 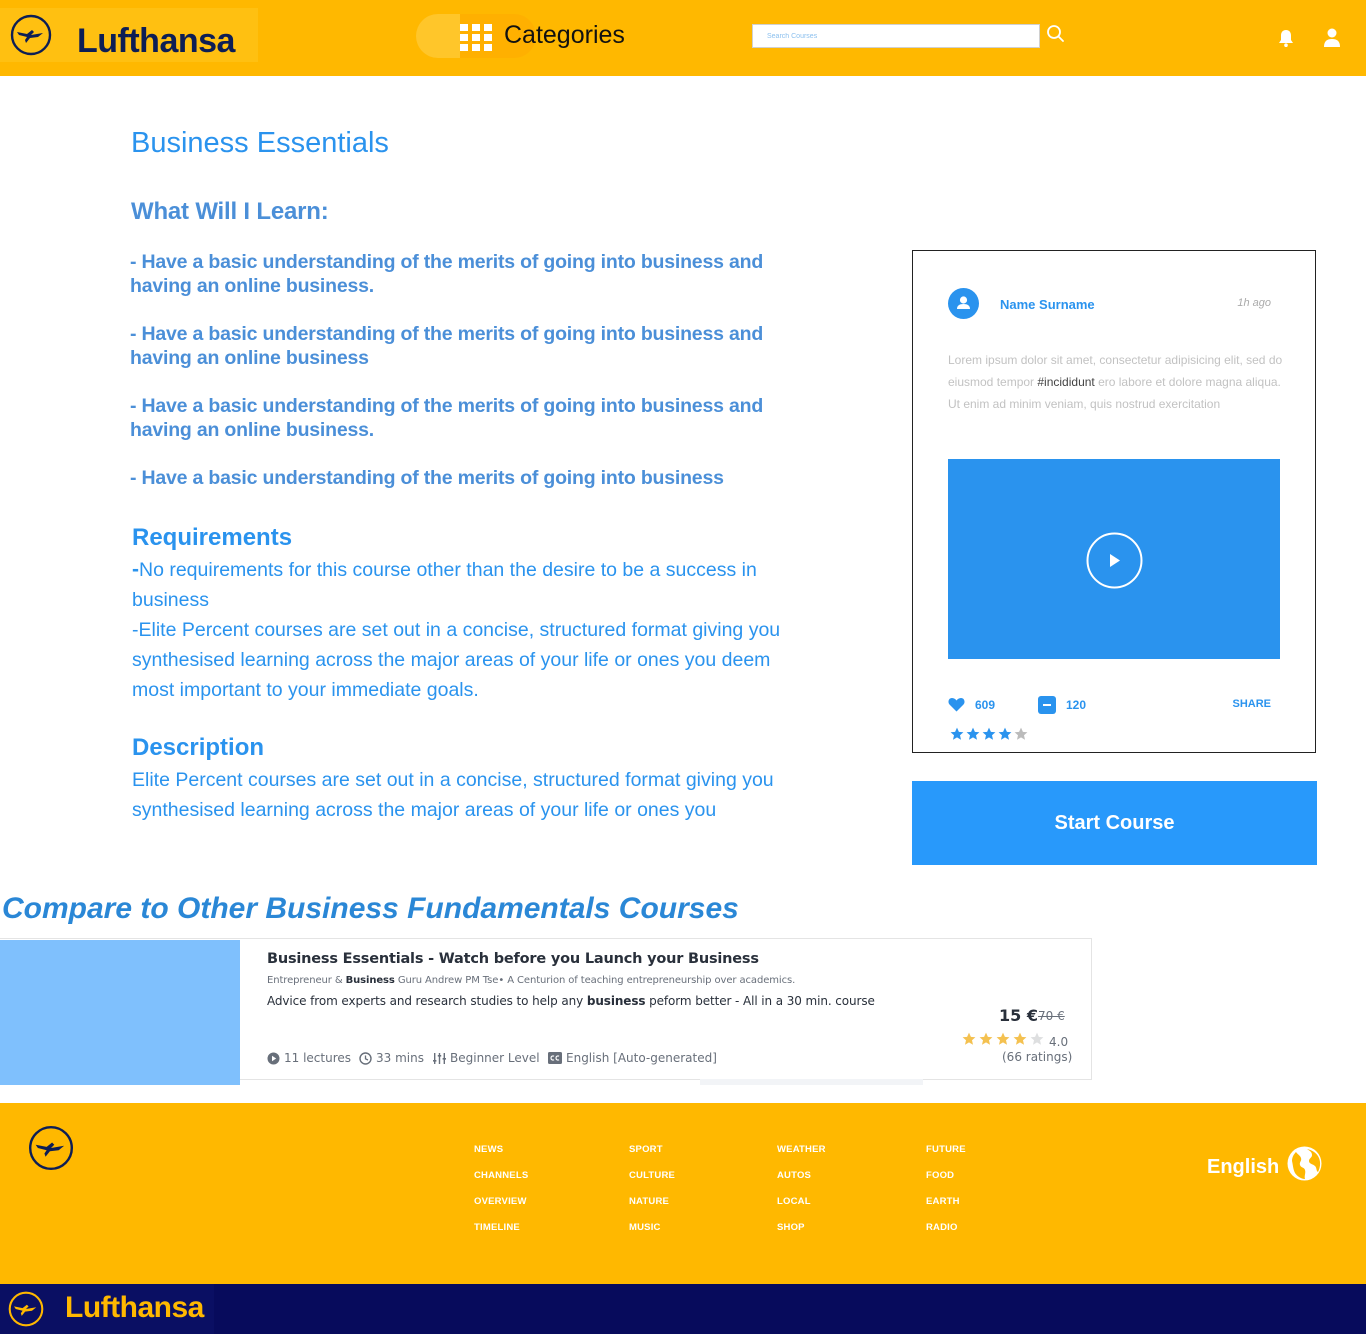 I want to click on bottom-brand-logo: Lufthansa, so click(x=107, y=1309).